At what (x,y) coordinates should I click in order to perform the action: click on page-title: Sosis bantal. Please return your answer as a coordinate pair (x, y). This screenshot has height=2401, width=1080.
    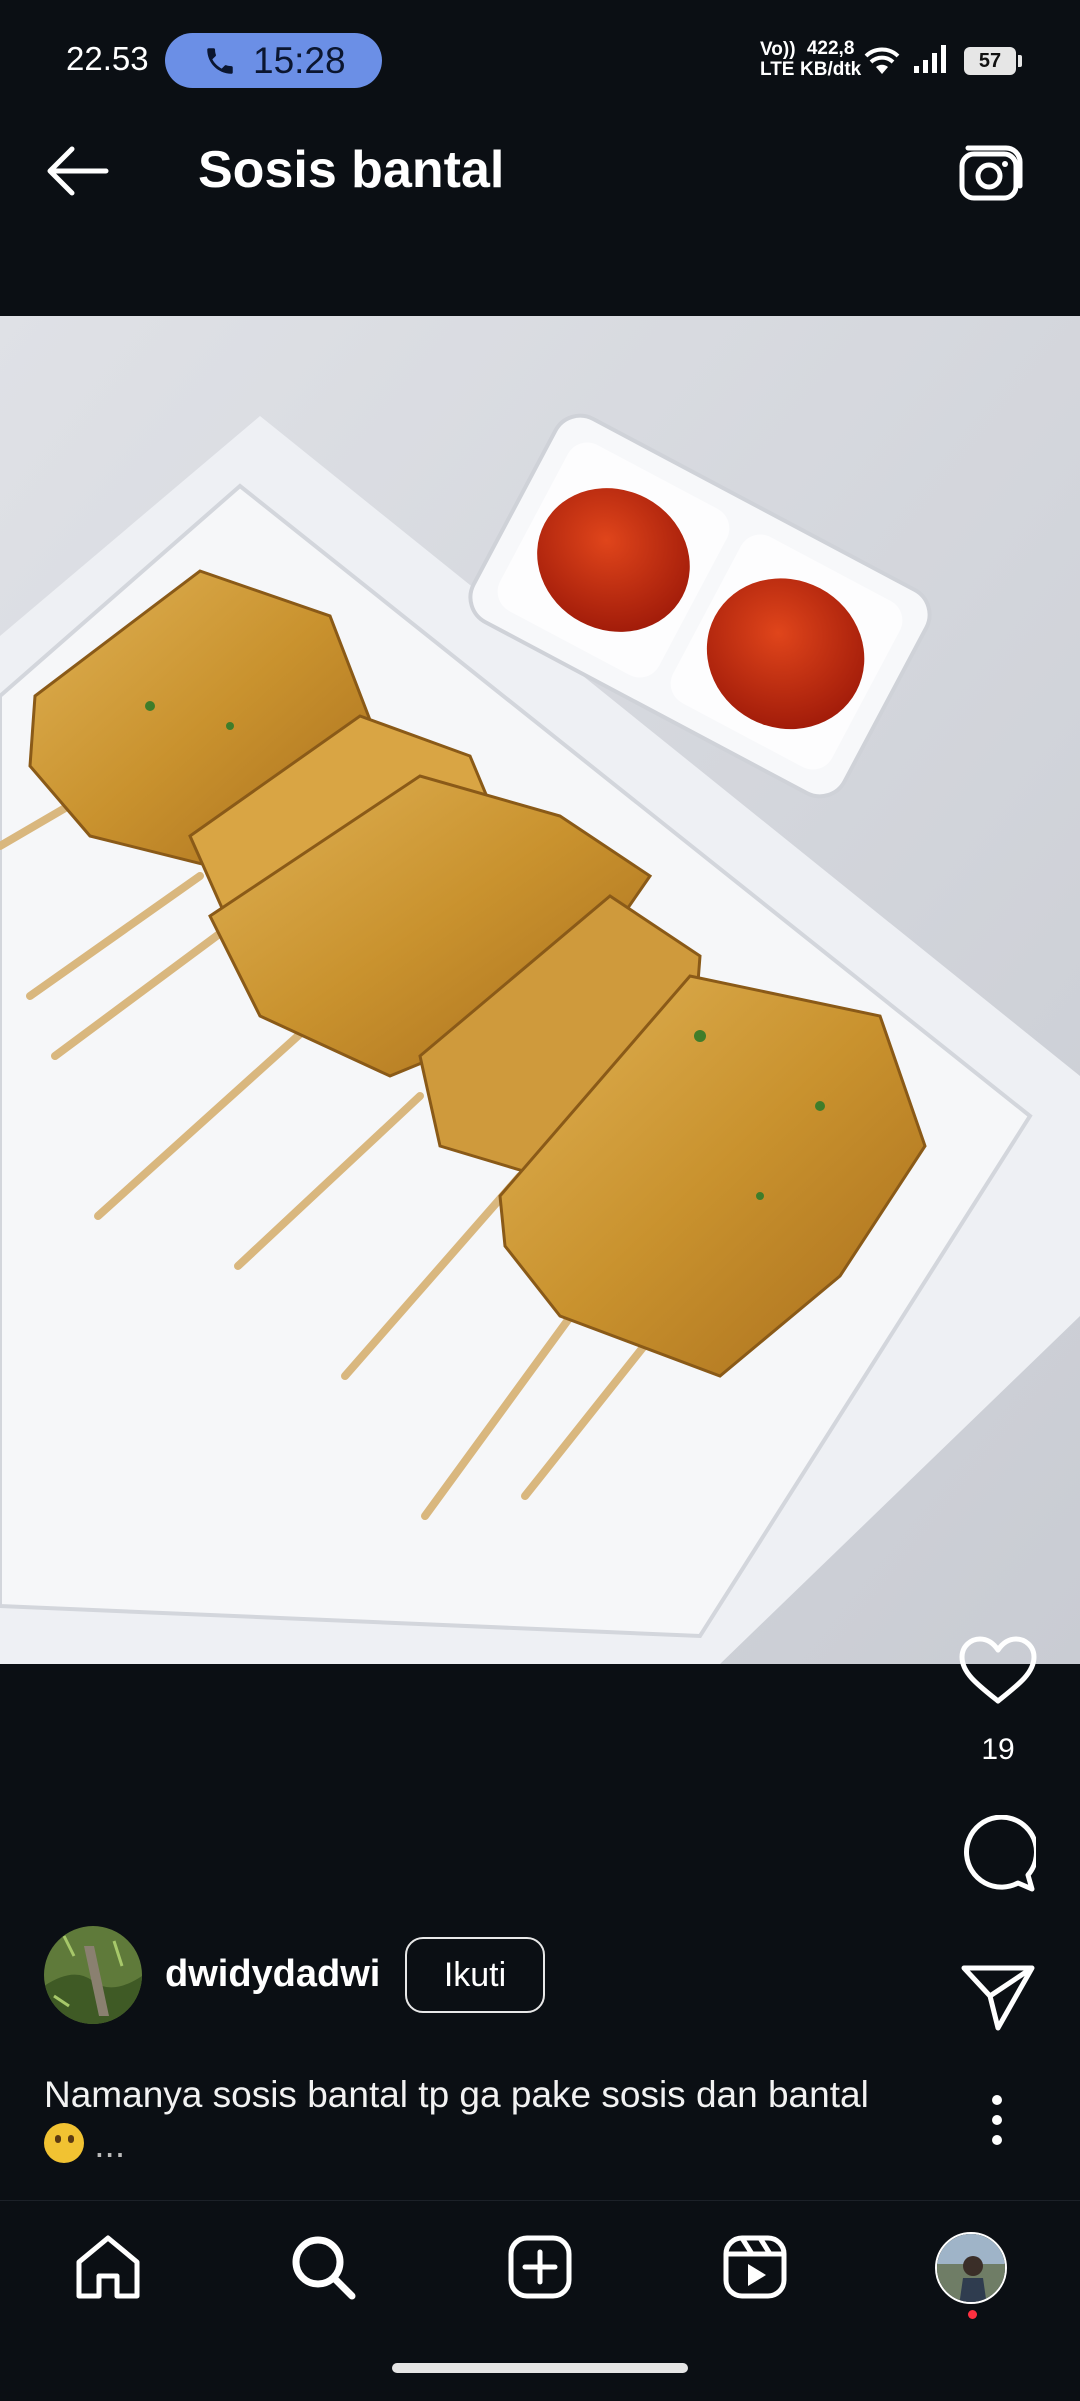
    Looking at the image, I should click on (351, 170).